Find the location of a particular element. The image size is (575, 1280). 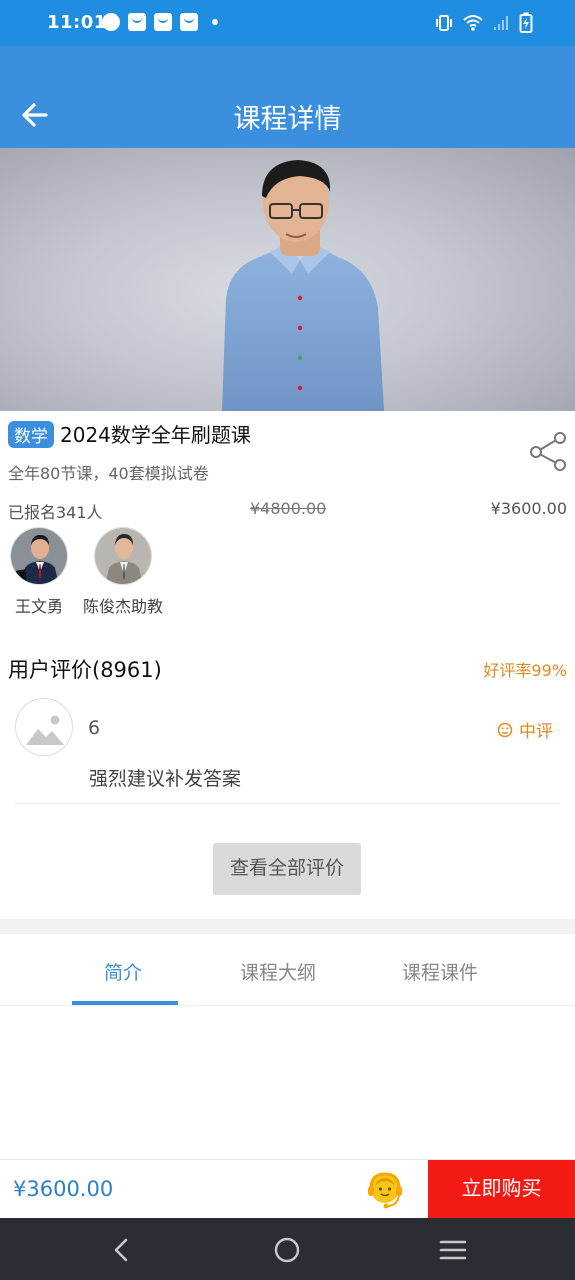

course-price: ¥3600.00 is located at coordinates (528, 508).